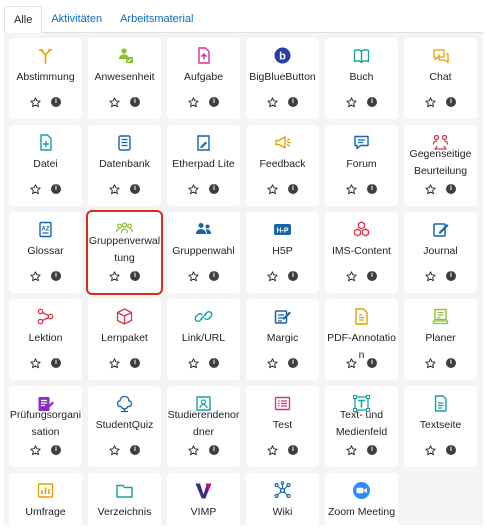 The image size is (487, 529). Describe the element at coordinates (440, 252) in the screenshot. I see `module-tile-journal: Journal i` at that location.